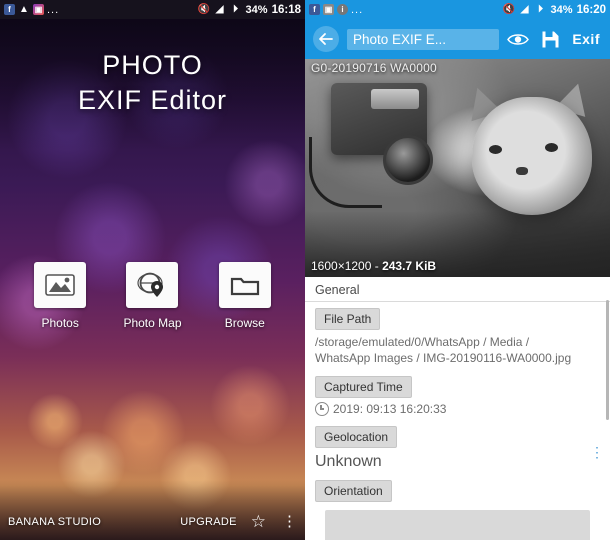 The height and width of the screenshot is (540, 610). What do you see at coordinates (152, 100) in the screenshot?
I see `app-title-line2: EXIF Editor` at bounding box center [152, 100].